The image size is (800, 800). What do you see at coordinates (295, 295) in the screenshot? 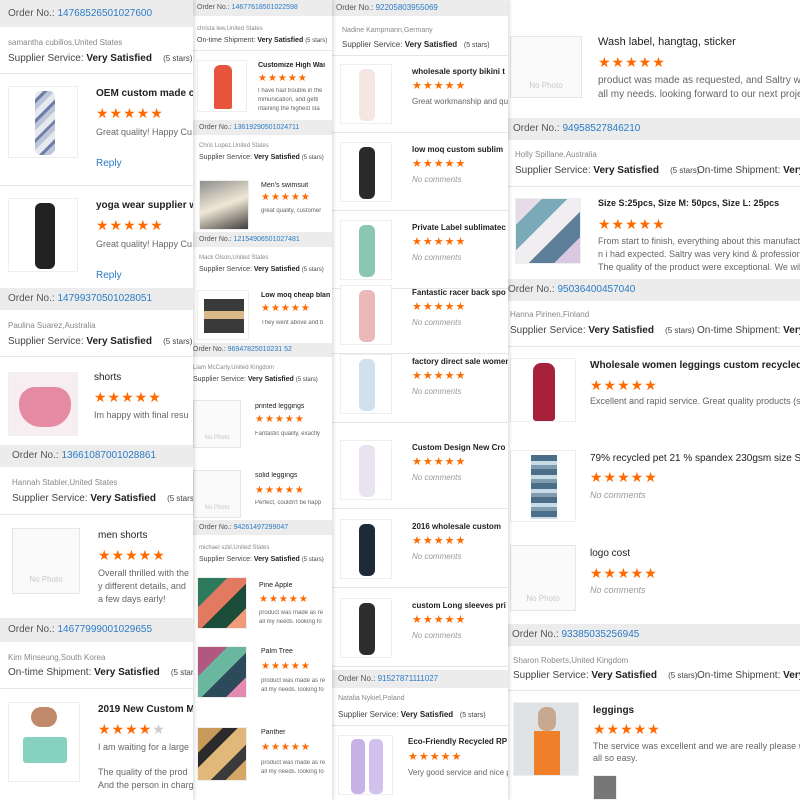
I see `product-title: Low moq cheap blan` at bounding box center [295, 295].